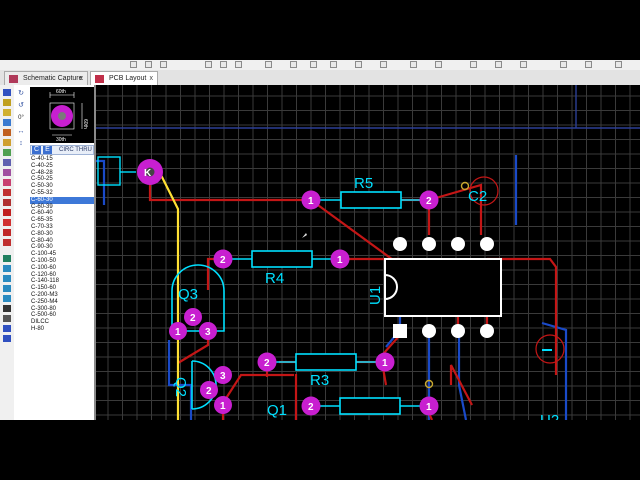 This screenshot has width=640, height=480. Describe the element at coordinates (429, 406) in the screenshot. I see `pad-r2-1: 1` at that location.